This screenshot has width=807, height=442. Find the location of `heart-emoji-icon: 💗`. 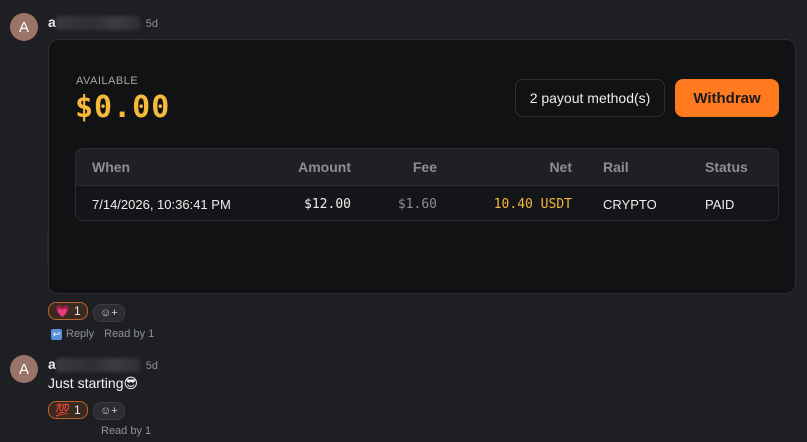

heart-emoji-icon: 💗 is located at coordinates (62, 311).